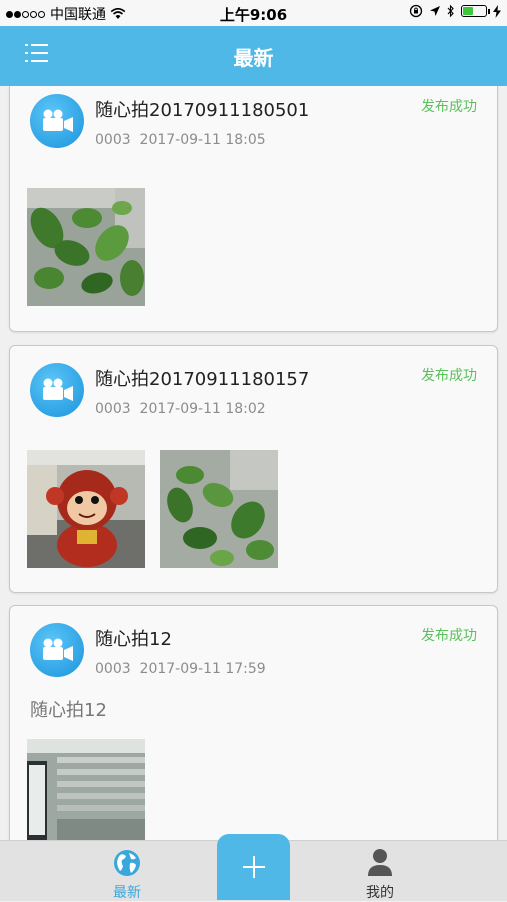 The width and height of the screenshot is (507, 902). I want to click on post-title: 随心拍12, so click(133, 638).